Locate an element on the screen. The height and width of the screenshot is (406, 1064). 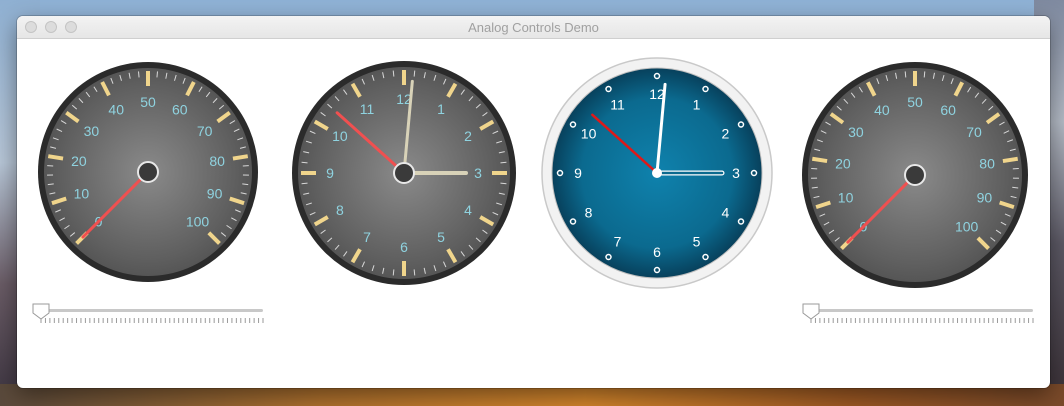
slider-right is located at coordinates (919, 315).